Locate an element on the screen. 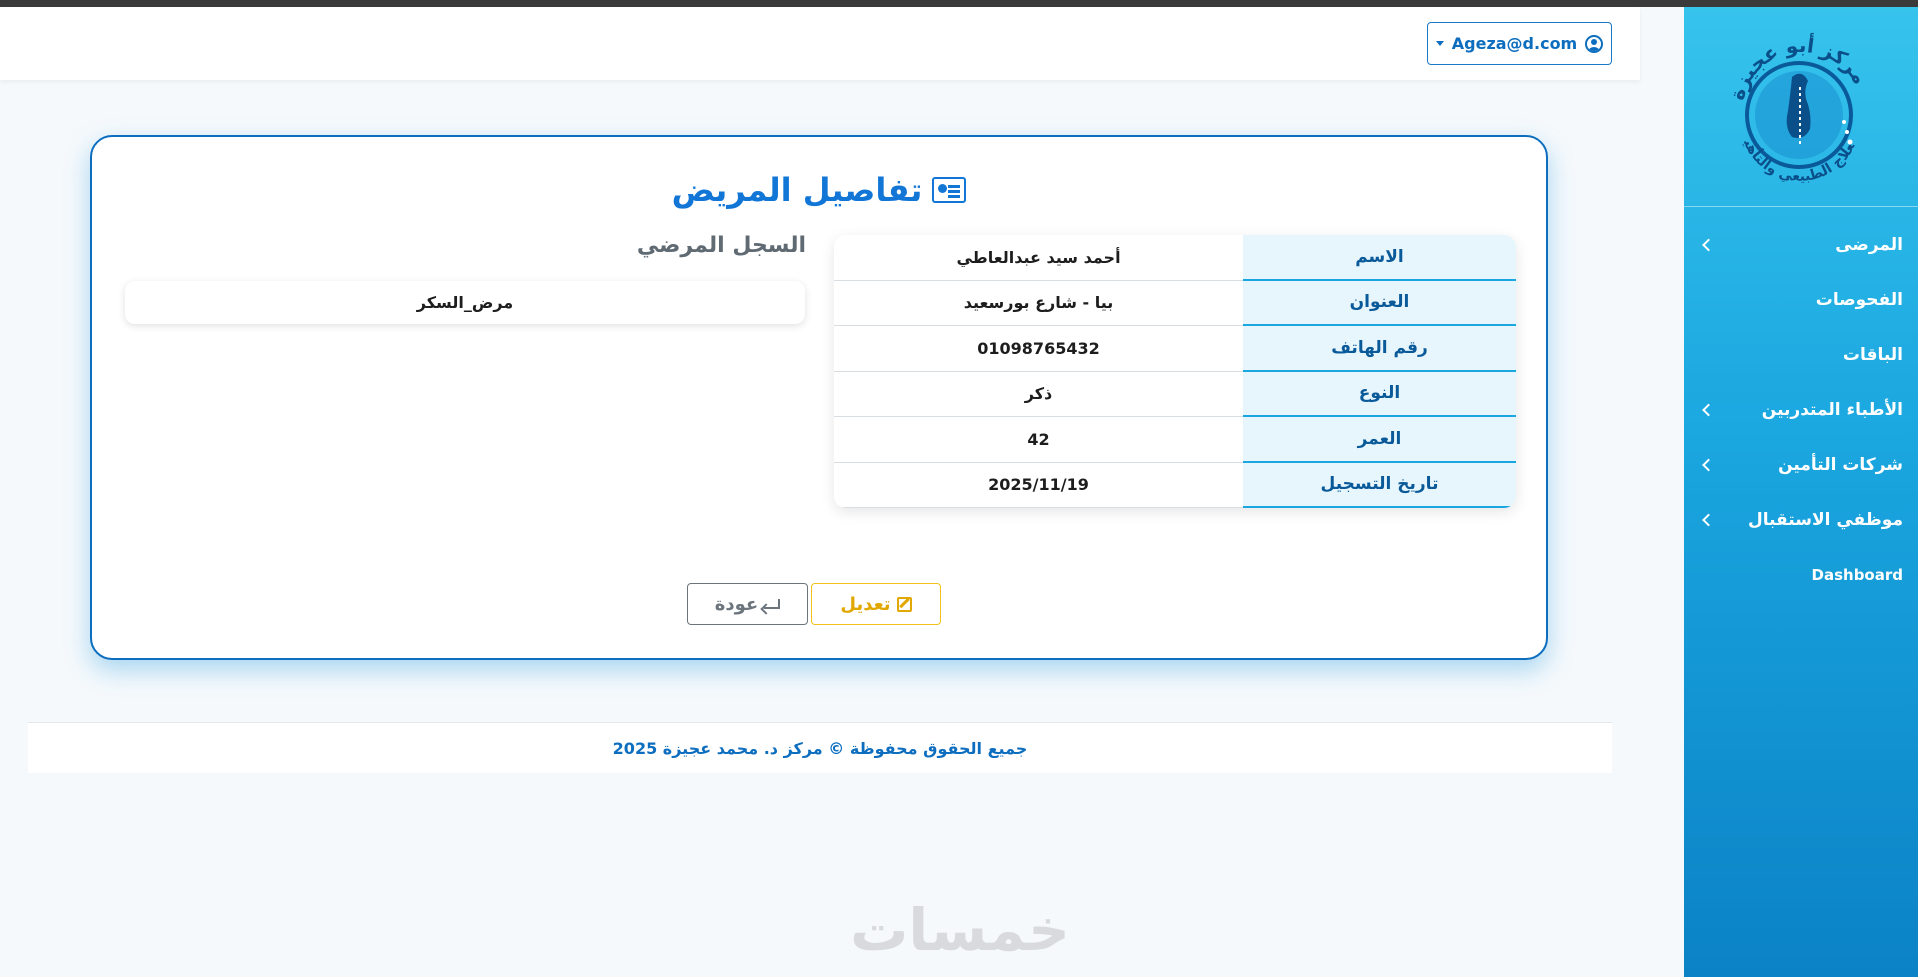  sidebar-item-trainee-doctors: الأطباء المتدربين is located at coordinates (1801, 409).